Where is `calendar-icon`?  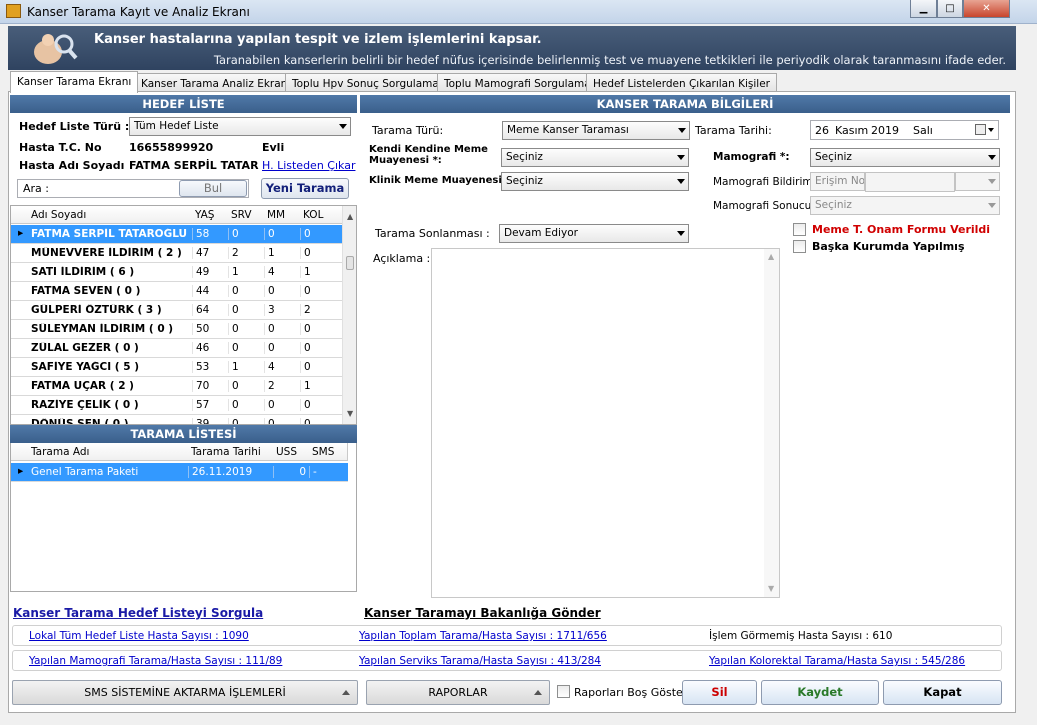 calendar-icon is located at coordinates (980, 129).